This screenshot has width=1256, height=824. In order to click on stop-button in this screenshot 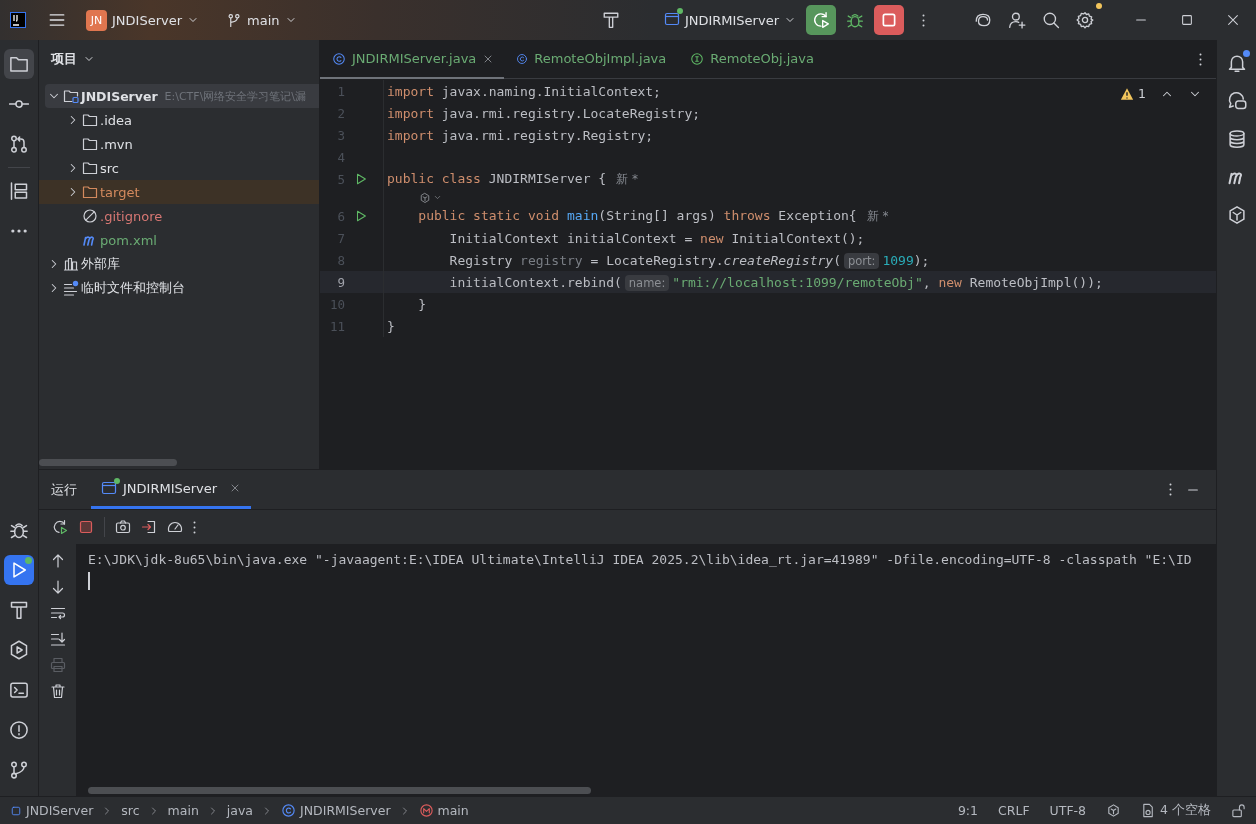, I will do `click(889, 20)`.